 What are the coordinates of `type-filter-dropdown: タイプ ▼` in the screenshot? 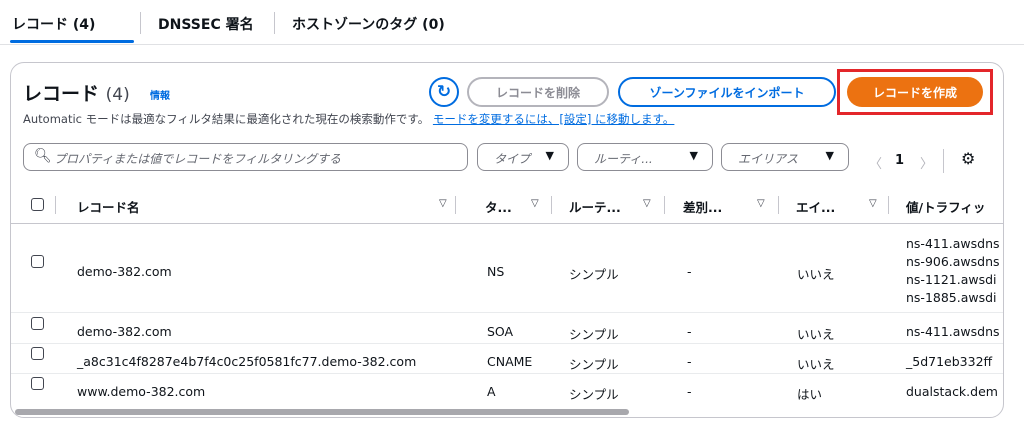 It's located at (523, 157).